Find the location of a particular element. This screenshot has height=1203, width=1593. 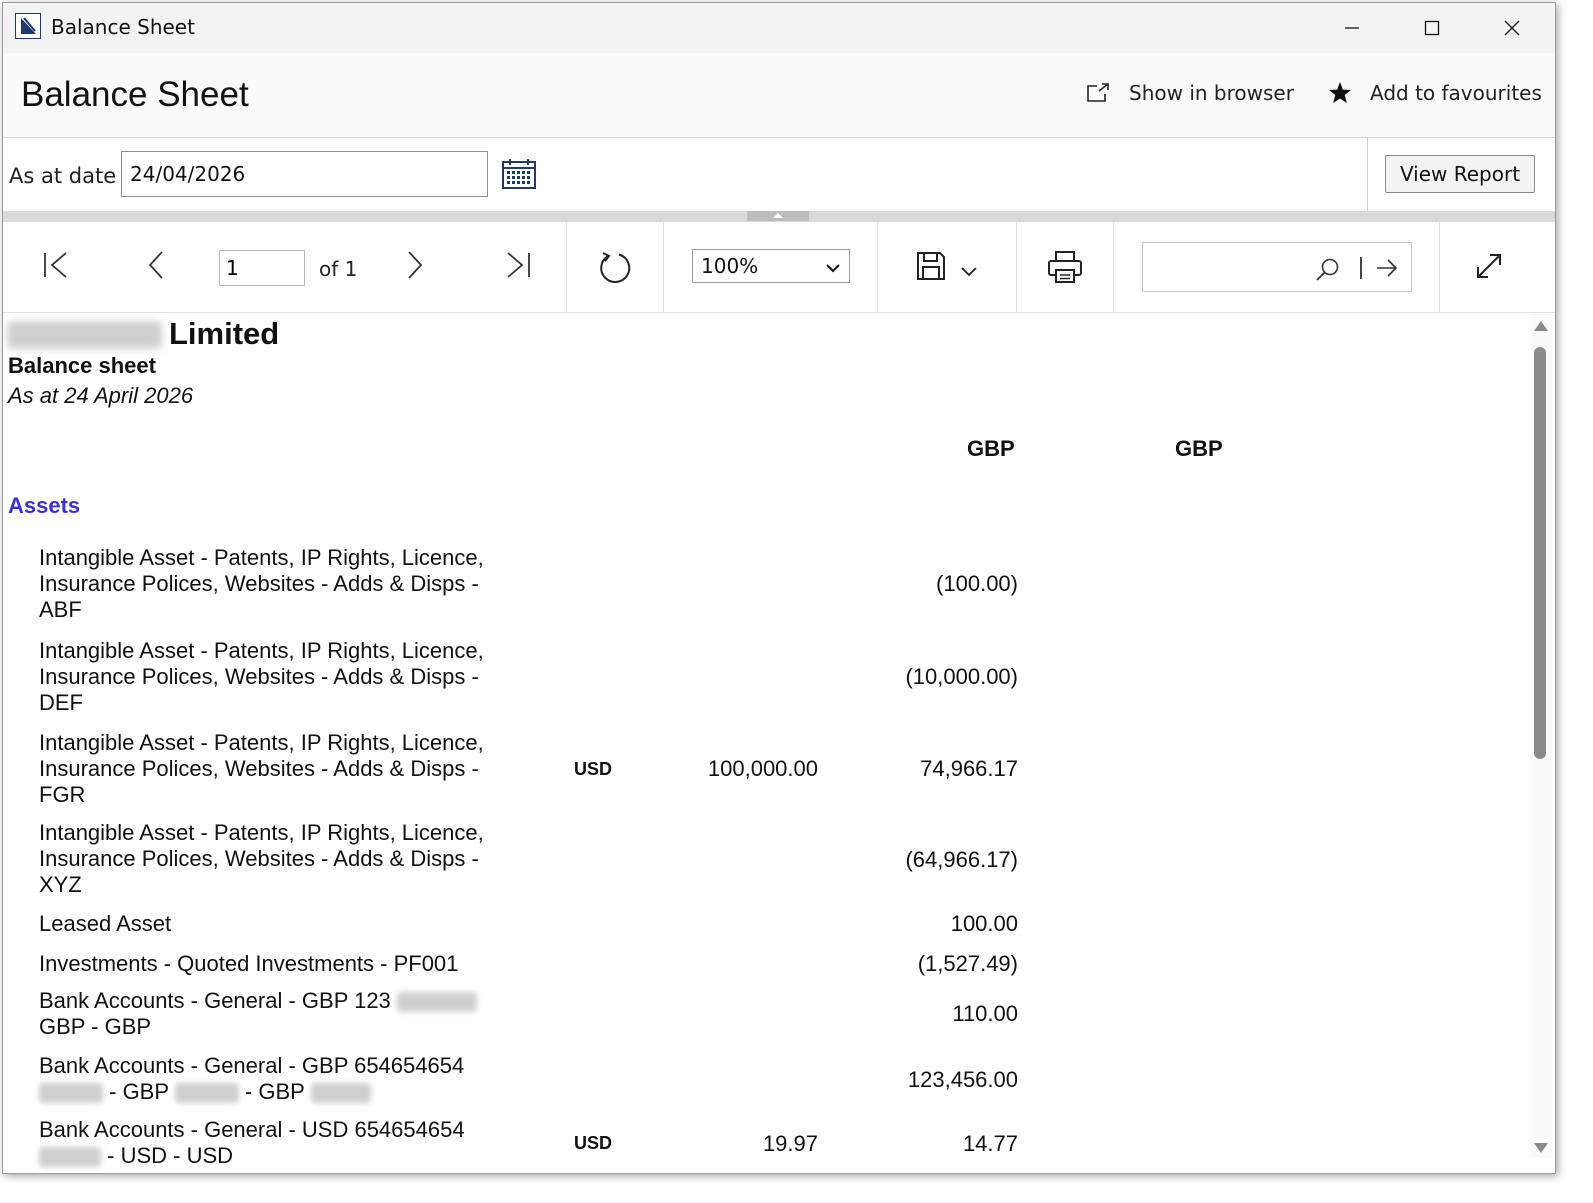

first-page-icon is located at coordinates (56, 265).